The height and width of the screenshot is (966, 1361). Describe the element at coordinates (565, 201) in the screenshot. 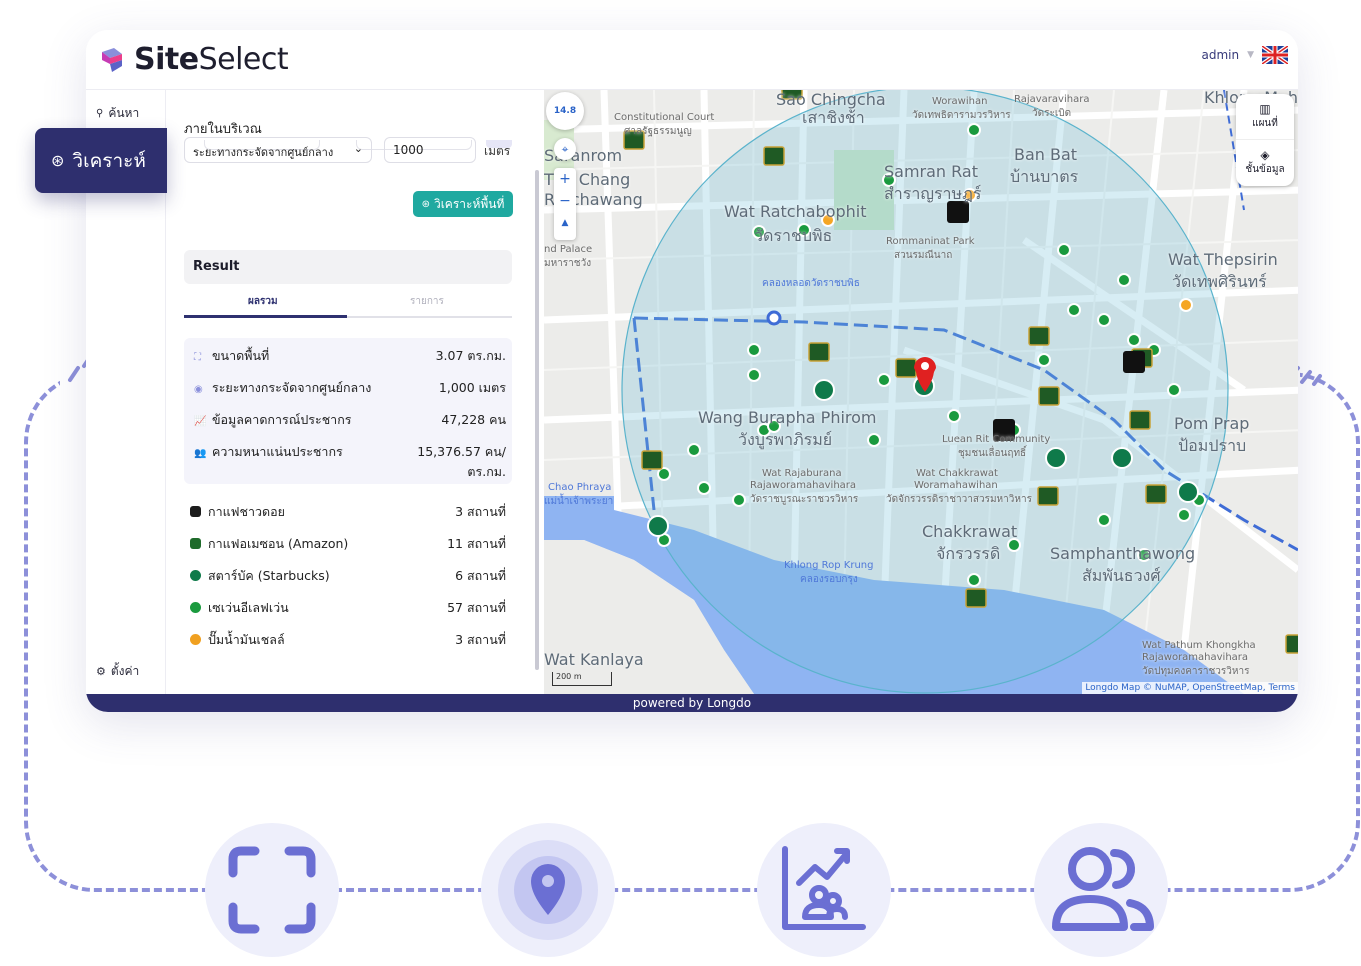

I see `zoom-out-button: −` at that location.